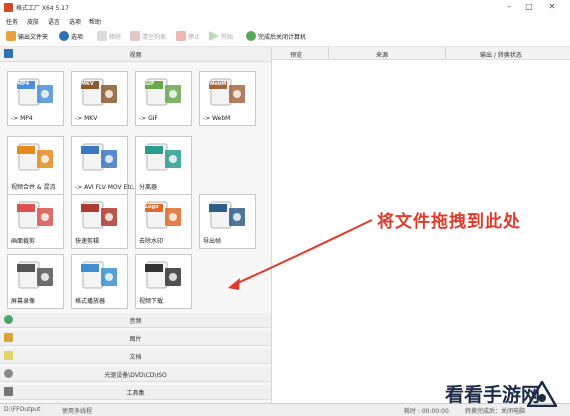  Describe the element at coordinates (426, 411) in the screenshot. I see `elapsed-time: 耗时 : 00:00:00` at that location.